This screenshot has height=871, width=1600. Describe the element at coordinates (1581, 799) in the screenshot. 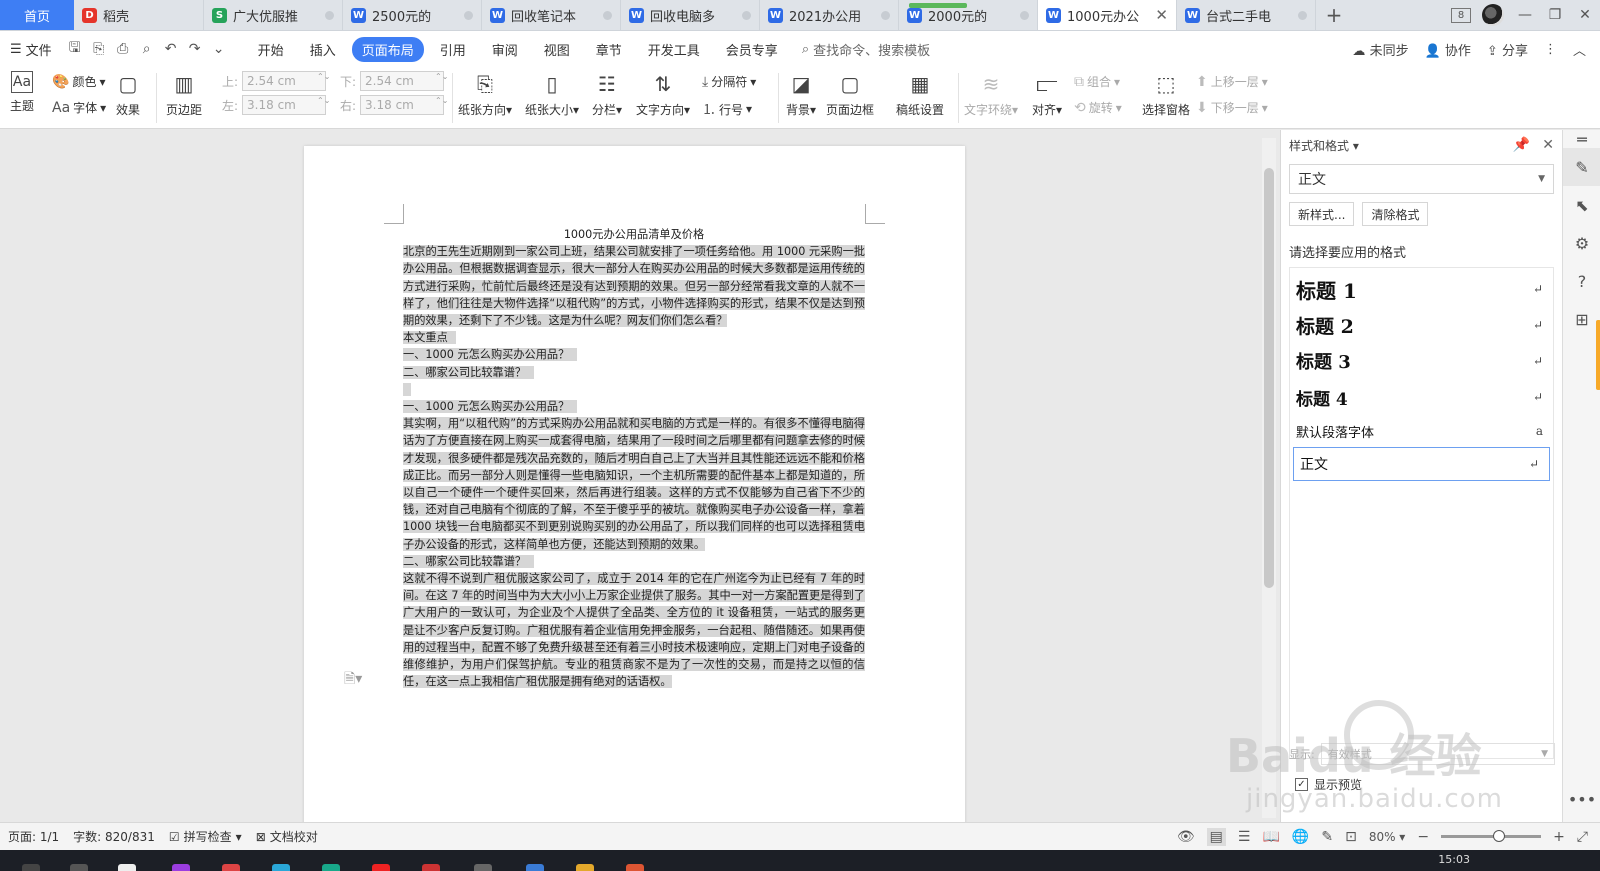

I see `more-options-icon: •••` at that location.